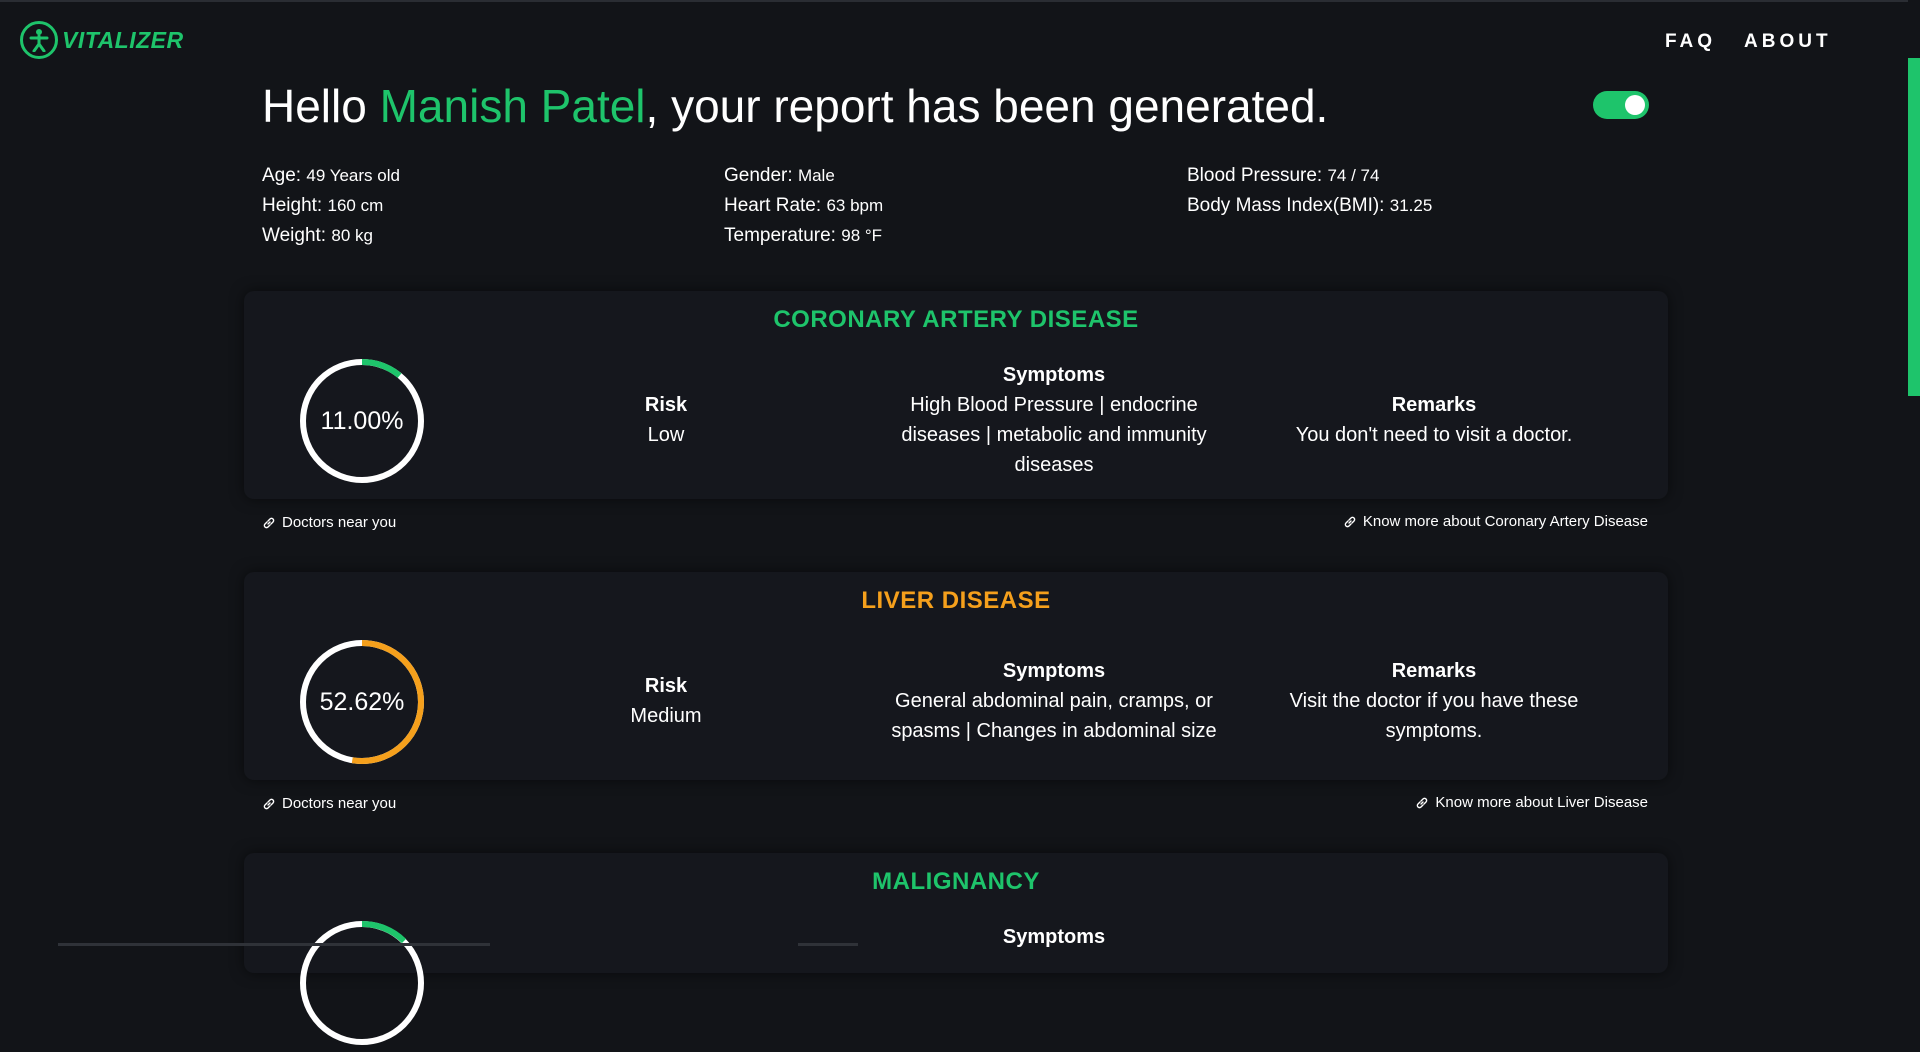 The width and height of the screenshot is (1920, 1052). What do you see at coordinates (297, 235) in the screenshot?
I see `weight-label: Weight:` at bounding box center [297, 235].